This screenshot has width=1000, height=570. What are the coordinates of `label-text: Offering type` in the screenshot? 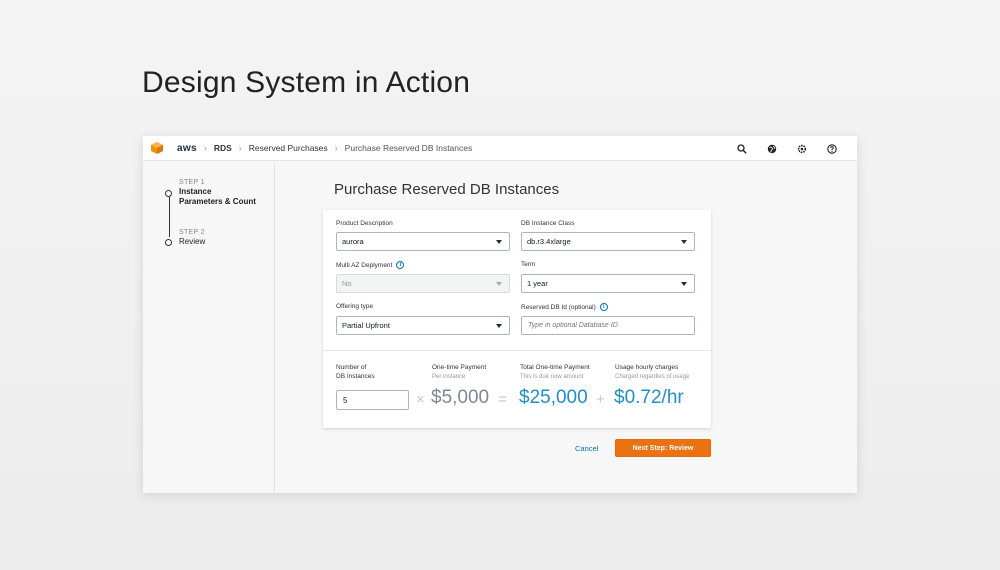 It's located at (355, 306).